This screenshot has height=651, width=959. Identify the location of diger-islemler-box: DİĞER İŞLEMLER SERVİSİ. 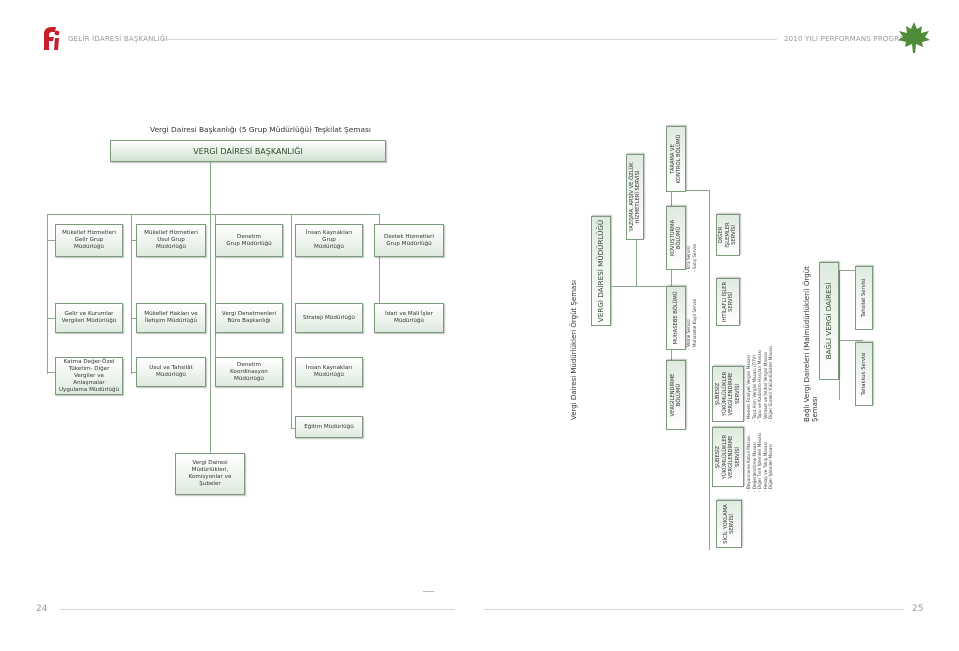
(728, 235).